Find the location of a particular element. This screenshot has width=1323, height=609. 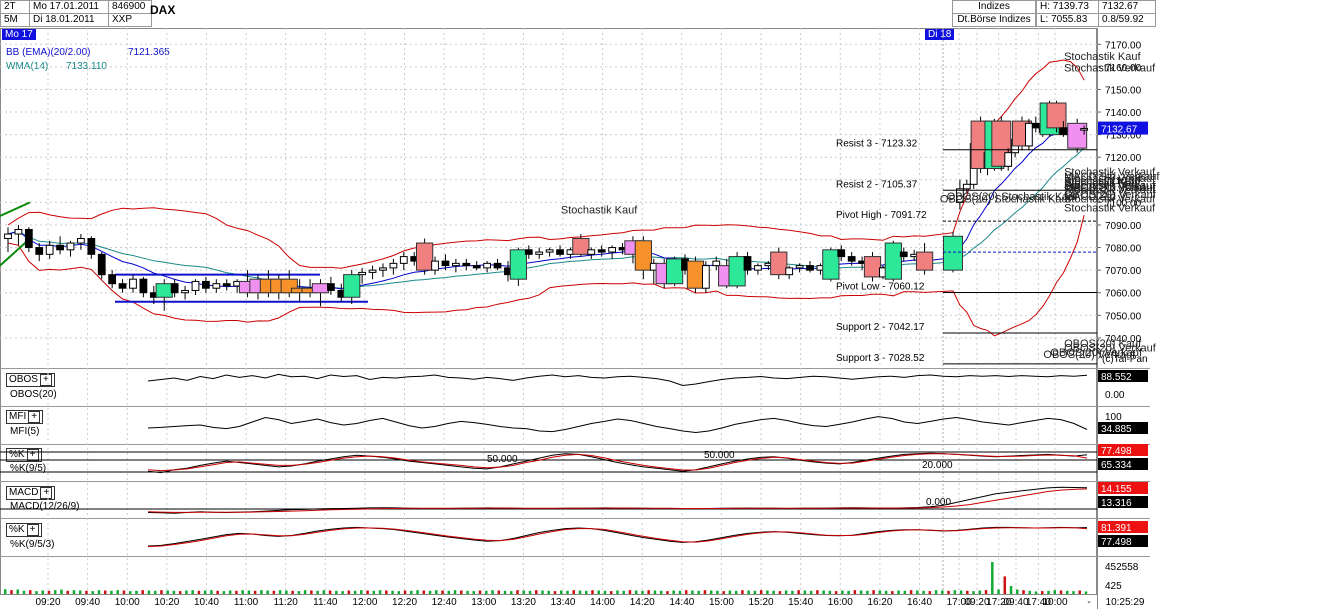

stoch-value-tag-2-label: 65.334 is located at coordinates (1116, 465).